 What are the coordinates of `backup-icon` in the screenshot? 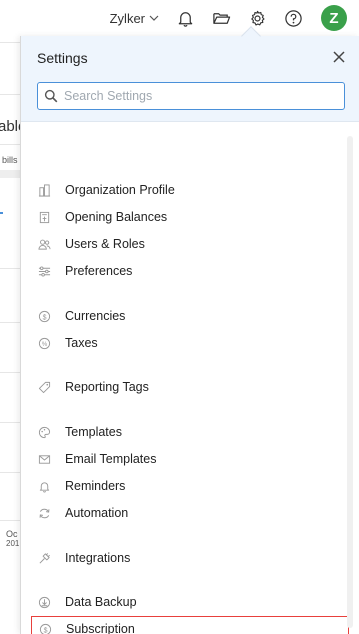 It's located at (44, 602).